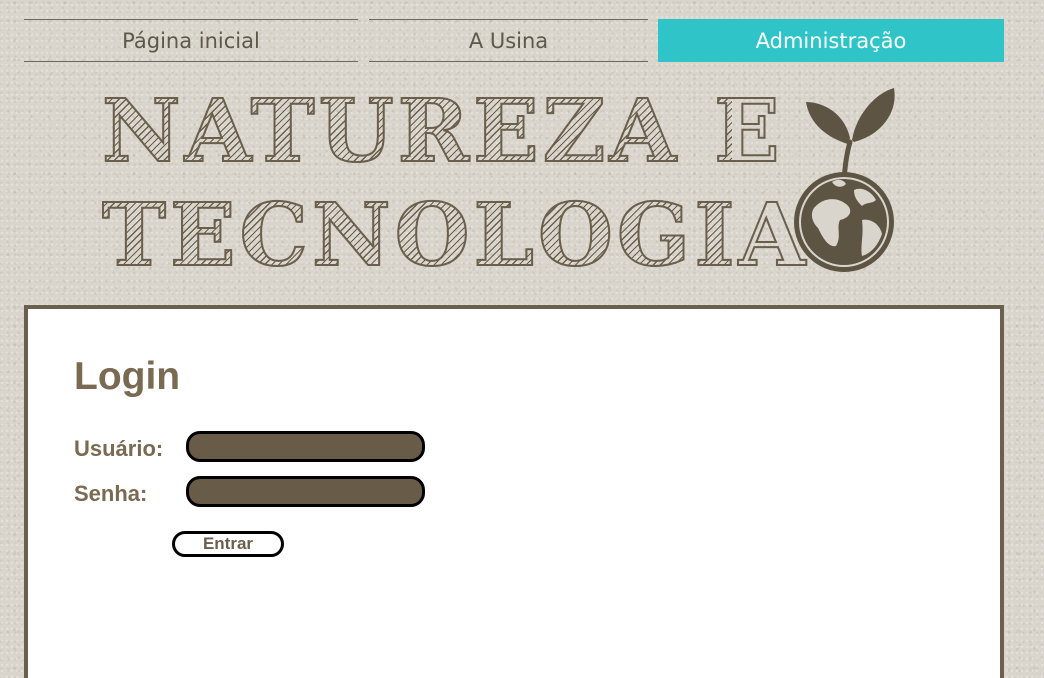  Describe the element at coordinates (455, 235) in the screenshot. I see `site-title-line-2: TECNOLOGIA` at that location.